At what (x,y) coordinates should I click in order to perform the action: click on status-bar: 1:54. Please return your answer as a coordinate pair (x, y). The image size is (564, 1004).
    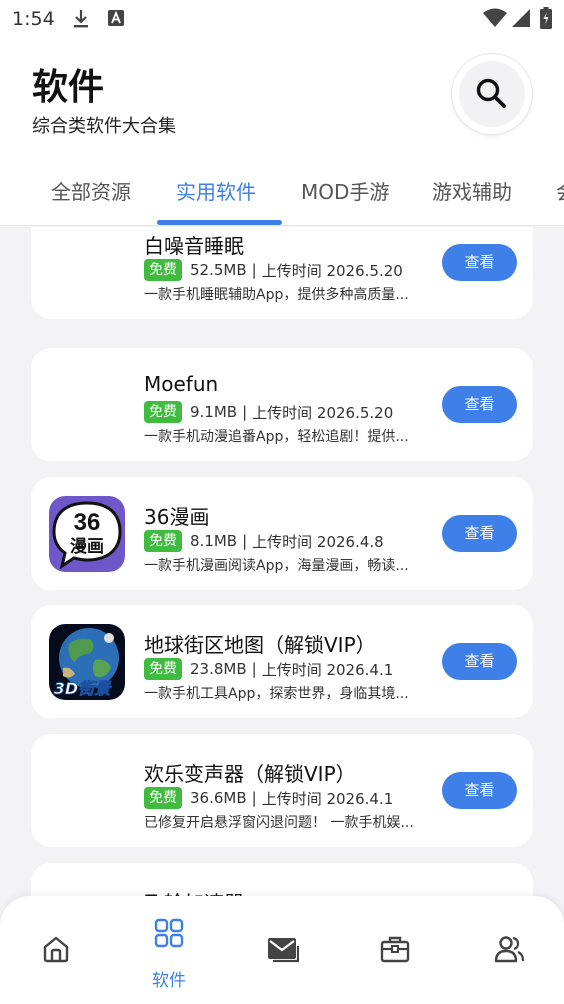
    Looking at the image, I should click on (282, 20).